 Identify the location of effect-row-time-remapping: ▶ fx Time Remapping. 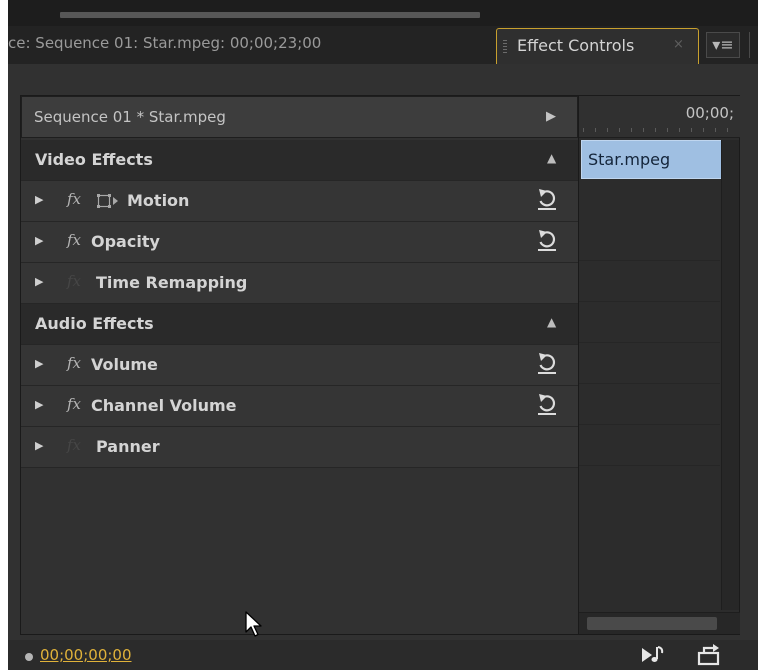
(299, 283).